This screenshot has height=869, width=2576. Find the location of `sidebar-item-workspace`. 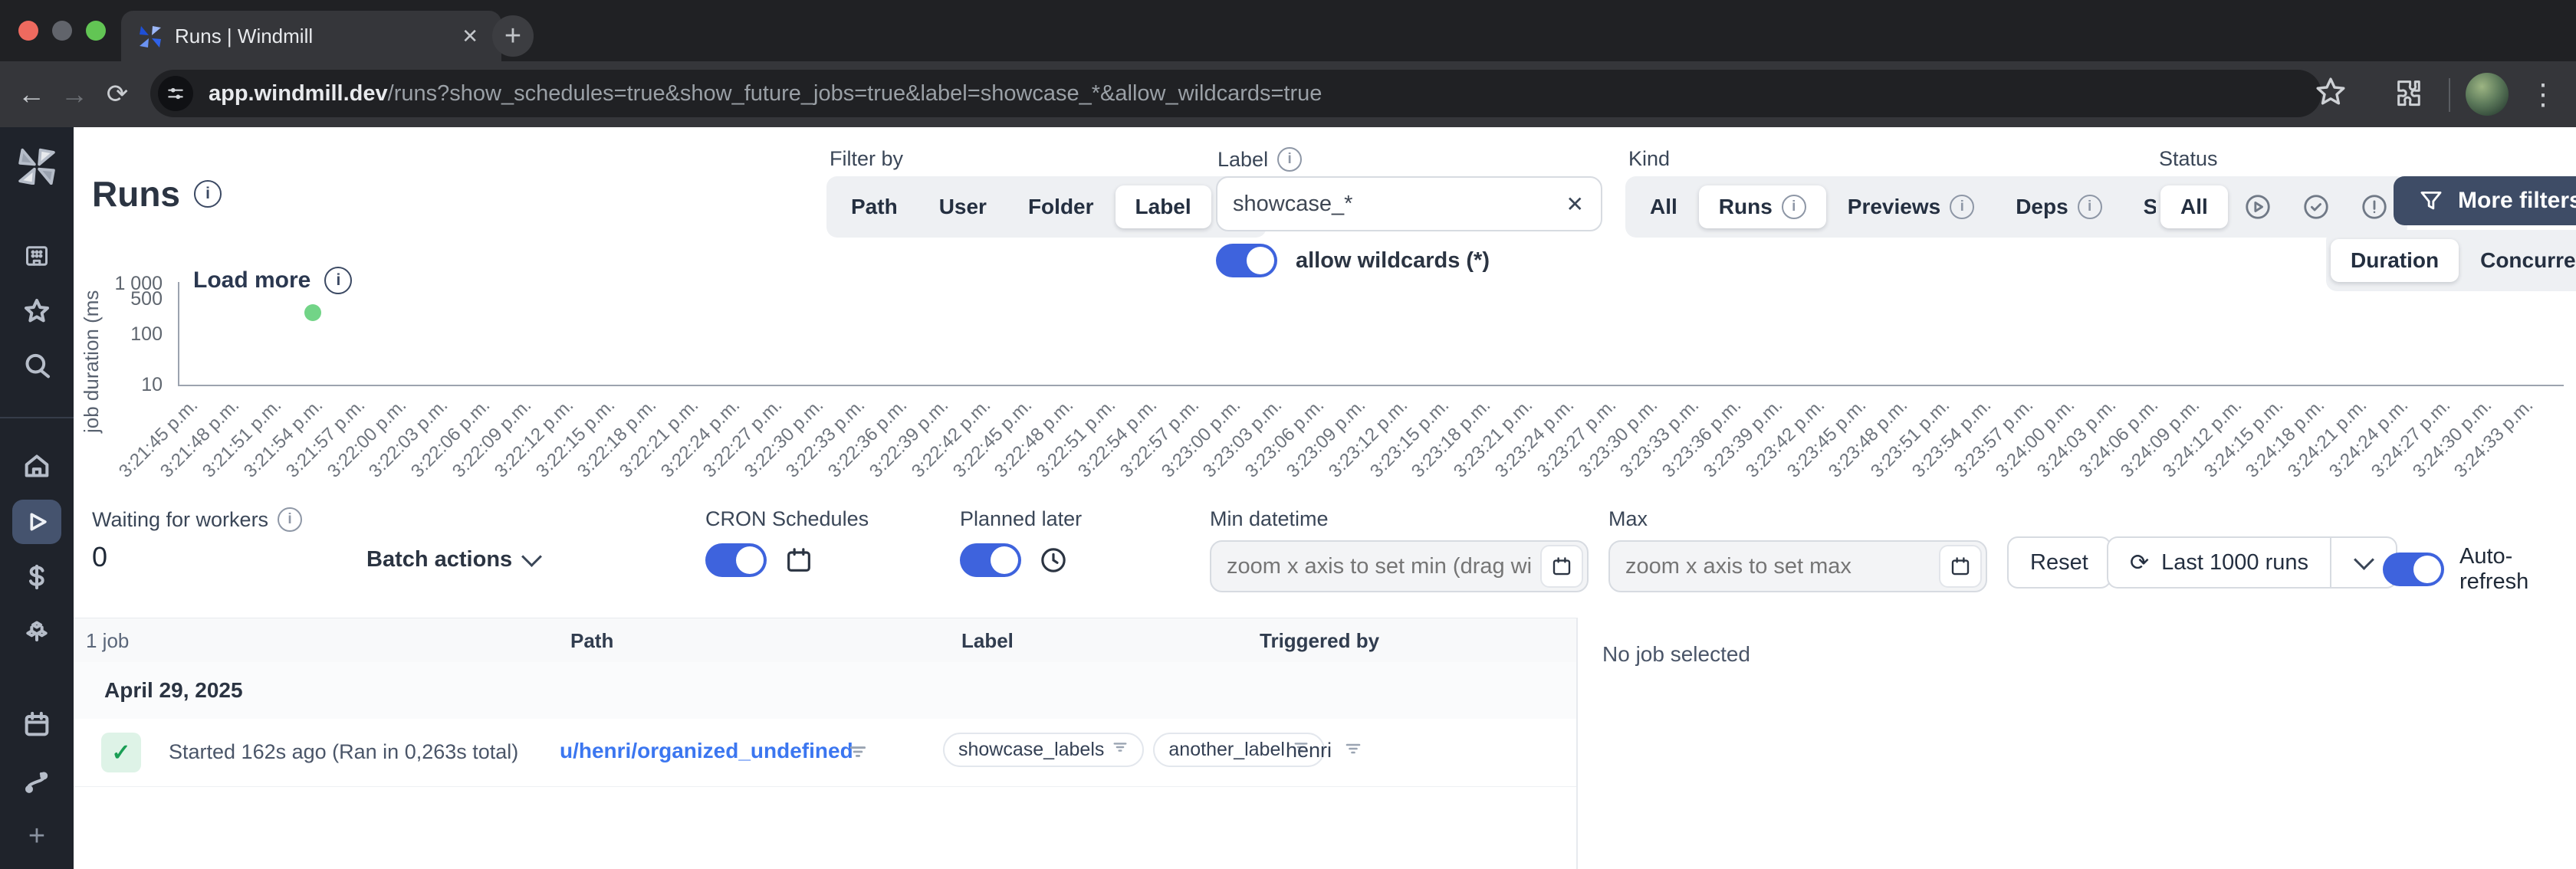

sidebar-item-workspace is located at coordinates (37, 256).